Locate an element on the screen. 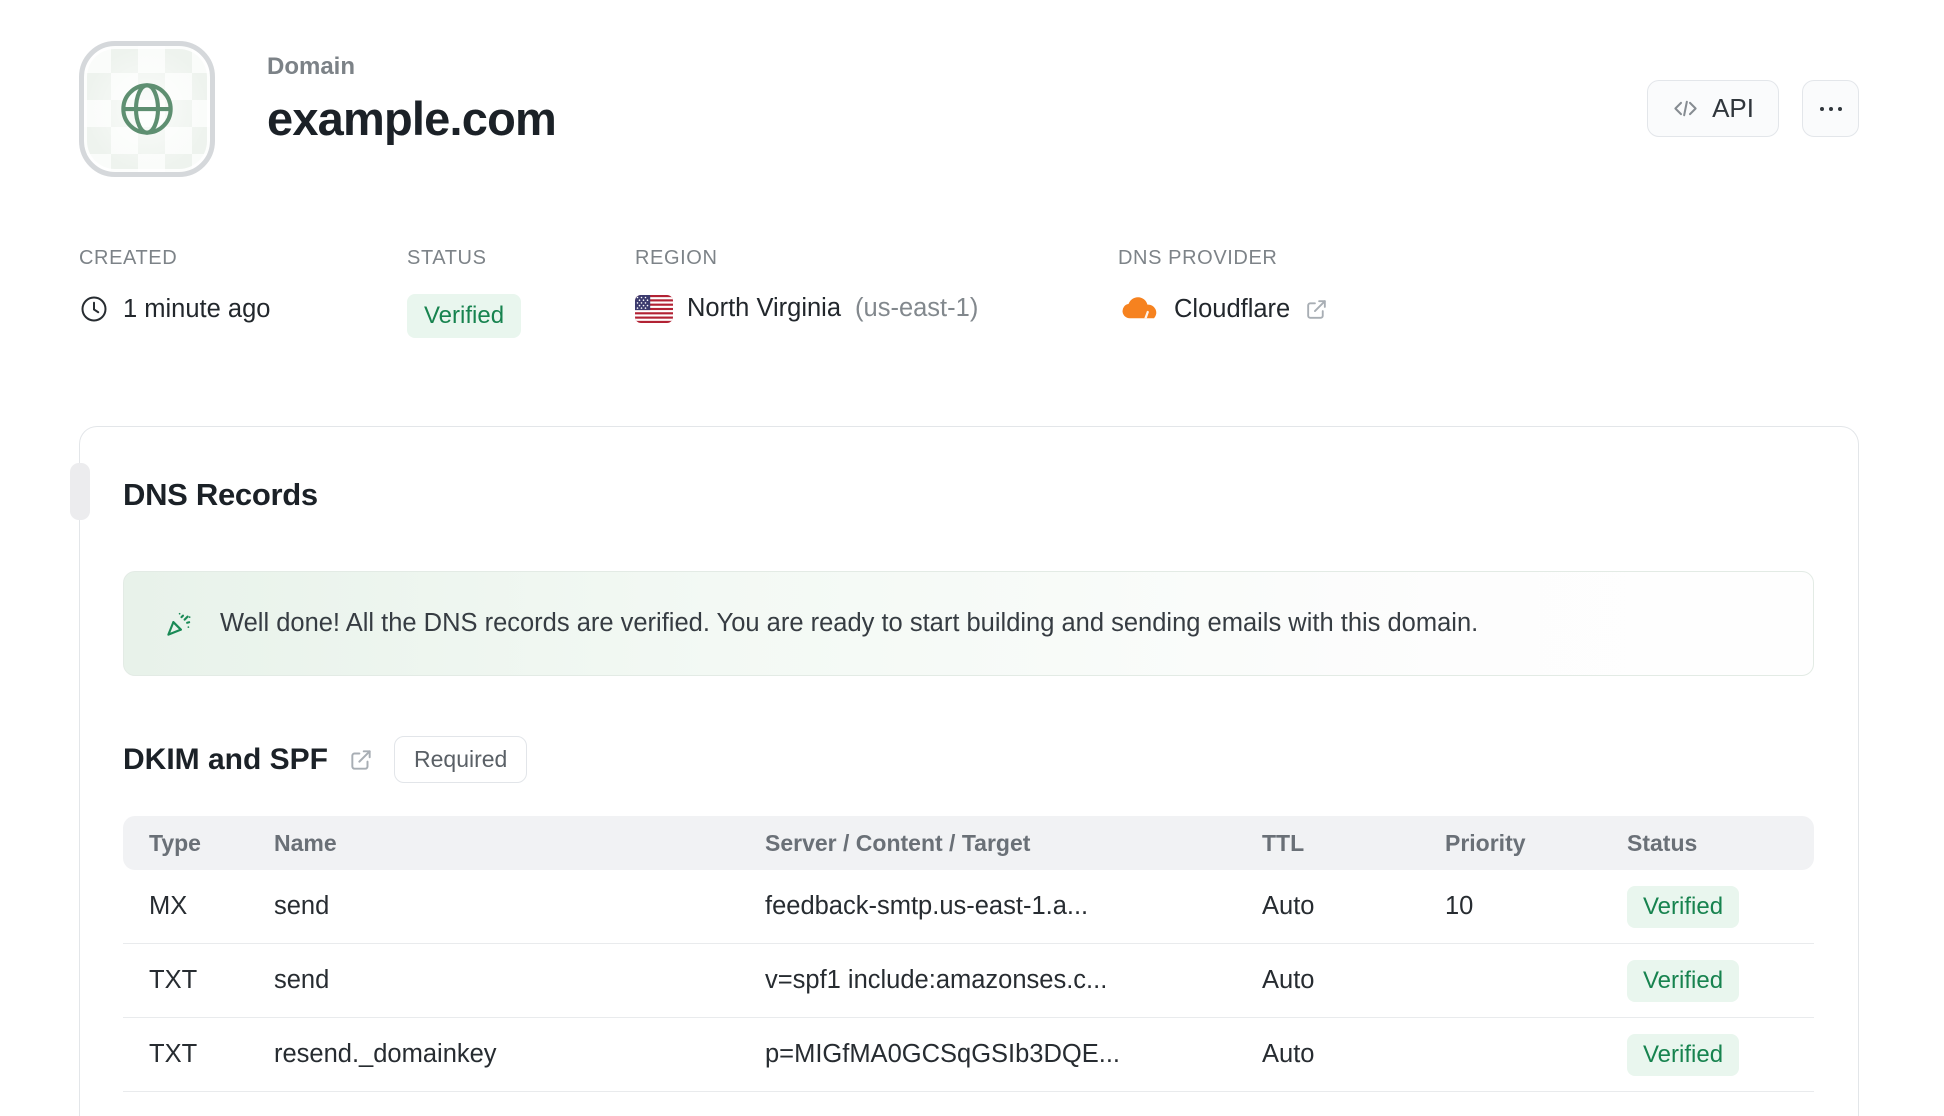  required-badge: Required is located at coordinates (461, 759).